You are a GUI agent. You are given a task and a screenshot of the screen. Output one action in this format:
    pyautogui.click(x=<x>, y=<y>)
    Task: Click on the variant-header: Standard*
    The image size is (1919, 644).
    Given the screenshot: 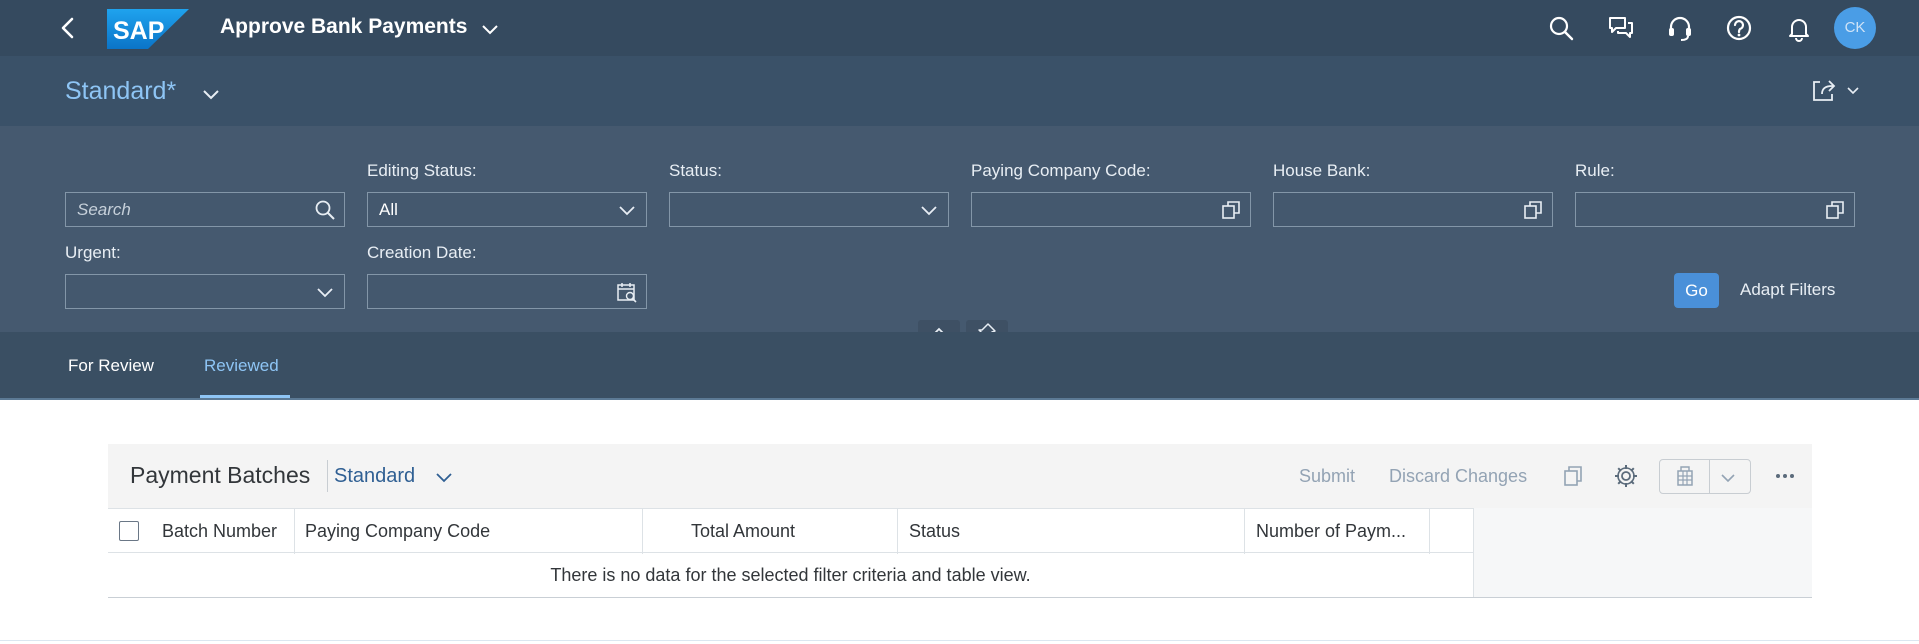 What is the action you would take?
    pyautogui.click(x=959, y=91)
    